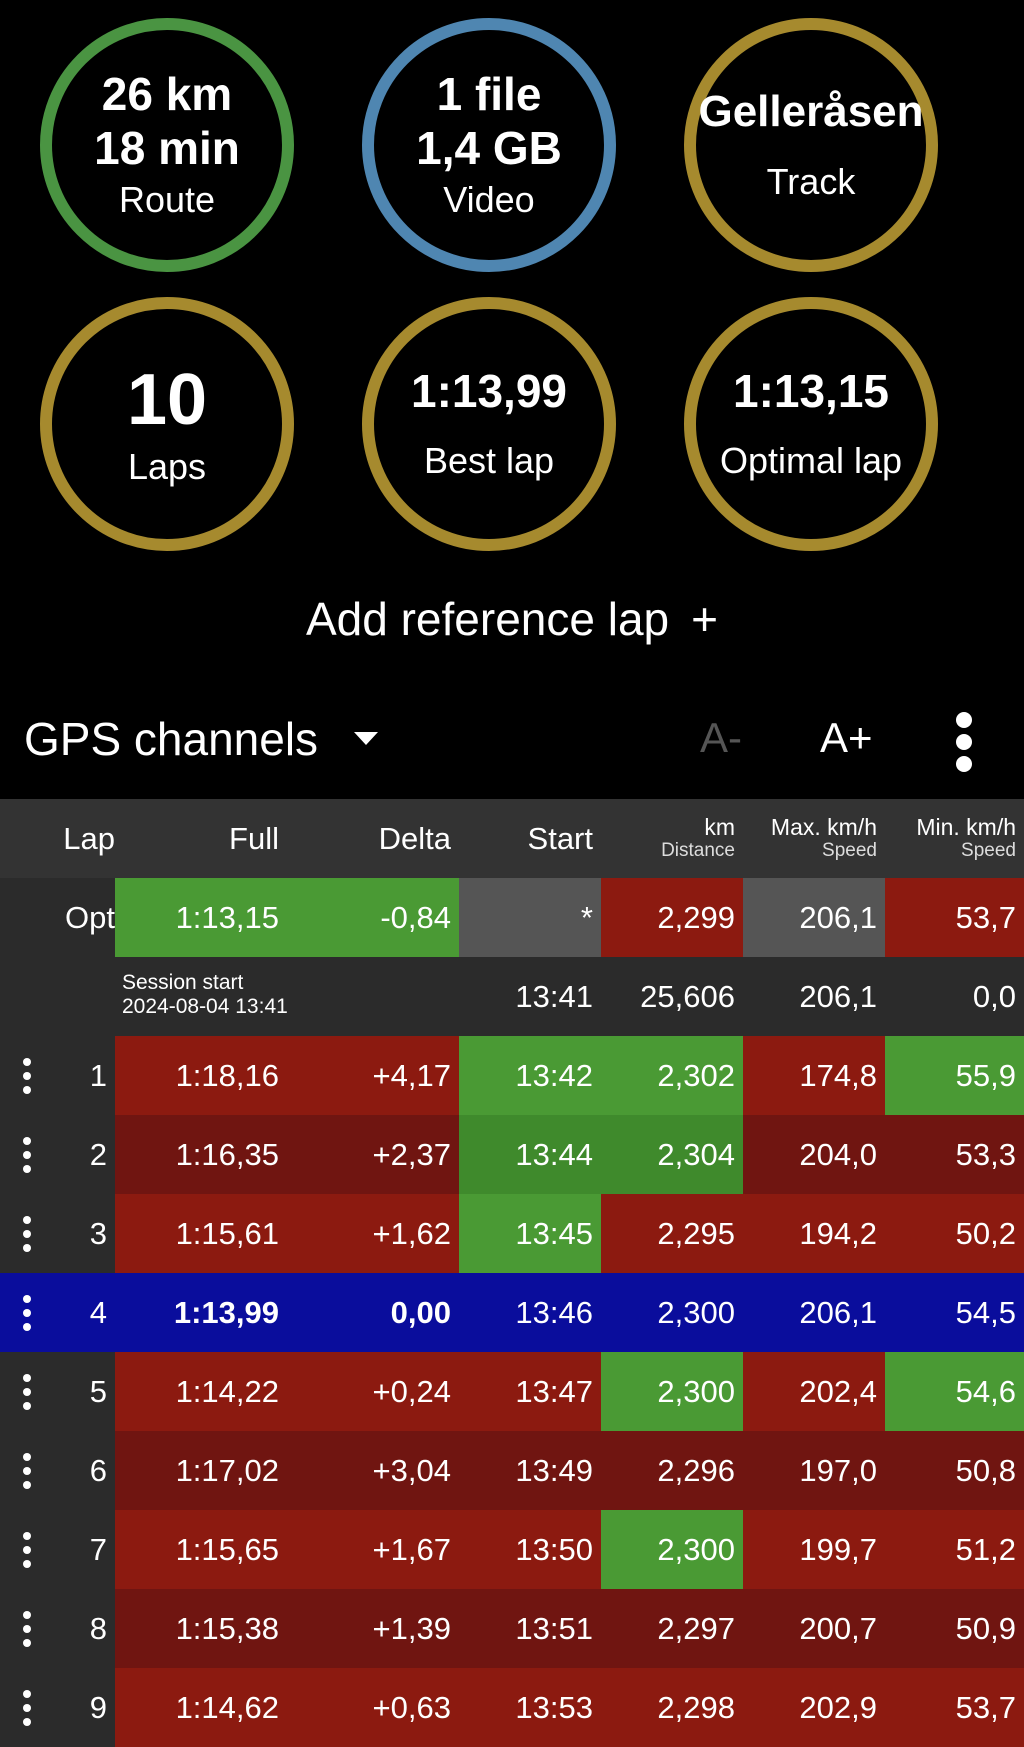 Image resolution: width=1024 pixels, height=1747 pixels. Describe the element at coordinates (811, 424) in the screenshot. I see `optimal-lap-summary: 1:13,15 Optimal lap` at that location.